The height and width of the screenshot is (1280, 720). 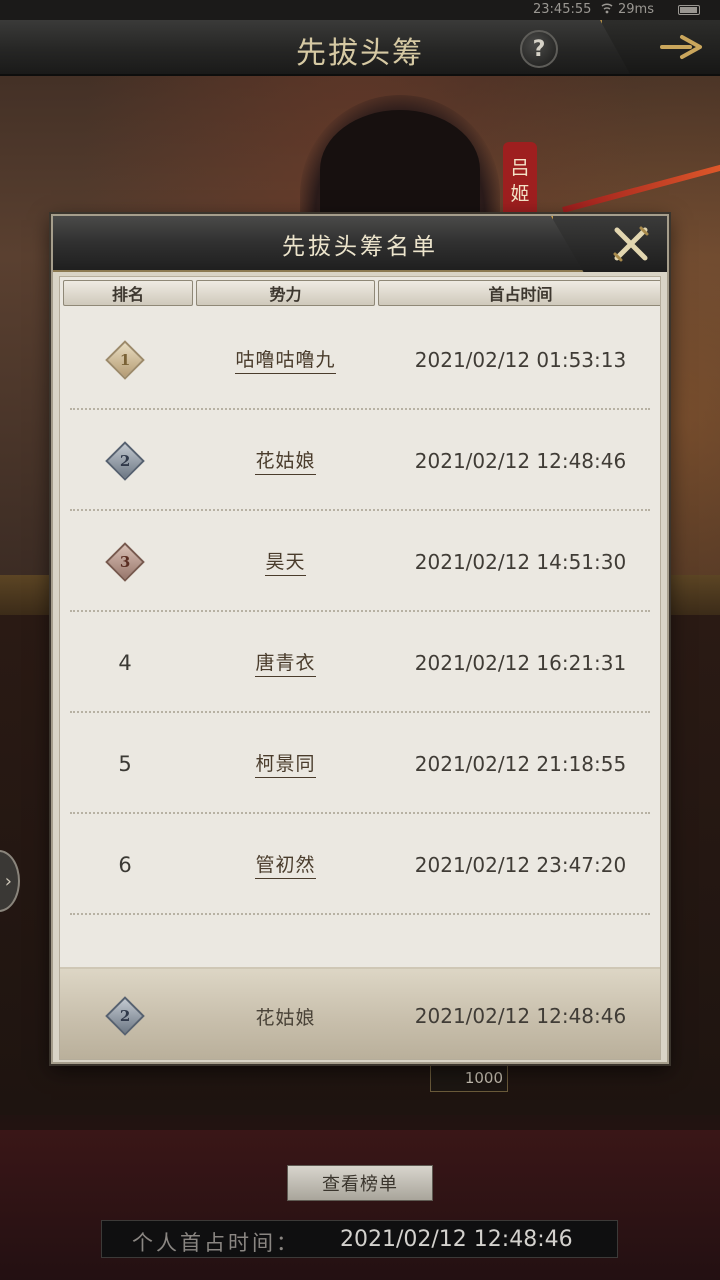 I want to click on table-row: 1 咕噜咕噜九 2021/02/12 01:53:13, so click(x=360, y=359).